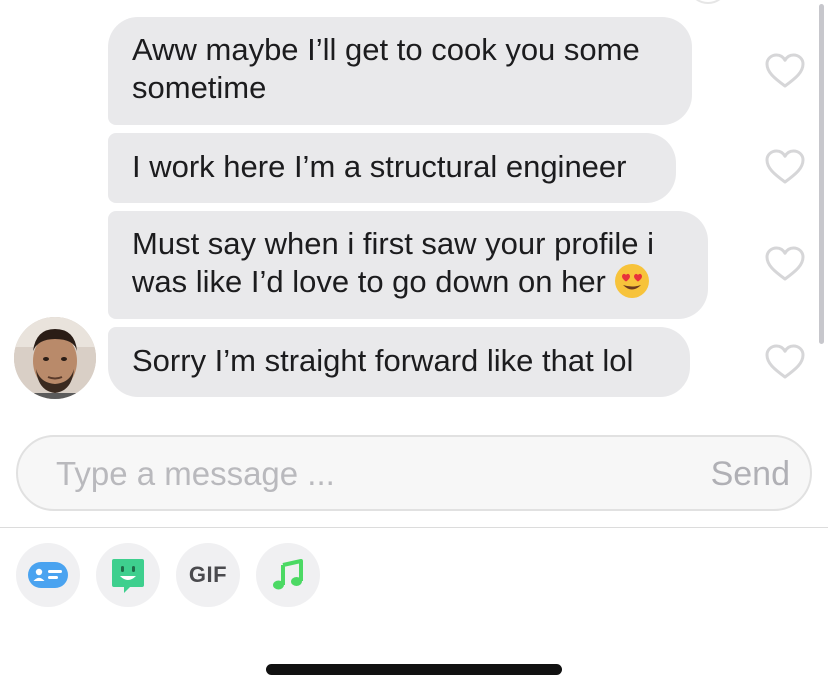 Image resolution: width=828 pixels, height=690 pixels. What do you see at coordinates (369, 281) in the screenshot?
I see `message-text-fragment: was like I’d love to go down on her` at bounding box center [369, 281].